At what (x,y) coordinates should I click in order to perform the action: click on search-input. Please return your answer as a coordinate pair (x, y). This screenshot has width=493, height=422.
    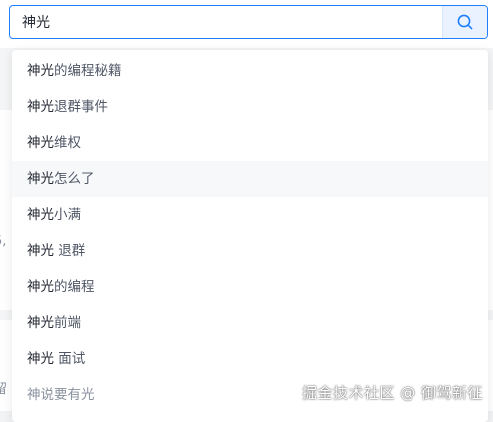
    Looking at the image, I should click on (226, 22).